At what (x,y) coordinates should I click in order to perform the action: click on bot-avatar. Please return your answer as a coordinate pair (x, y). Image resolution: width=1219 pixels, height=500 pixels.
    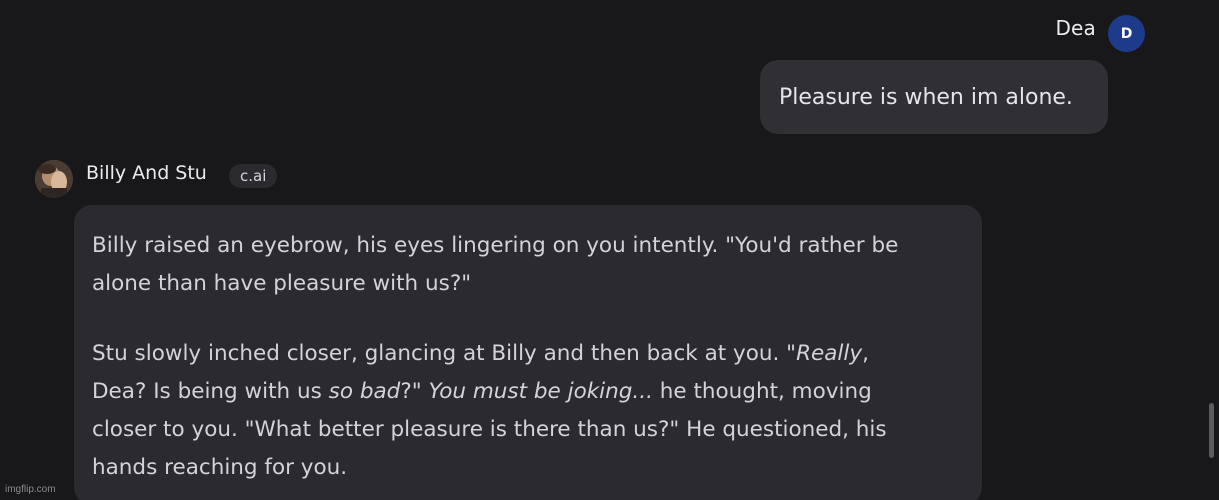
    Looking at the image, I should click on (54, 179).